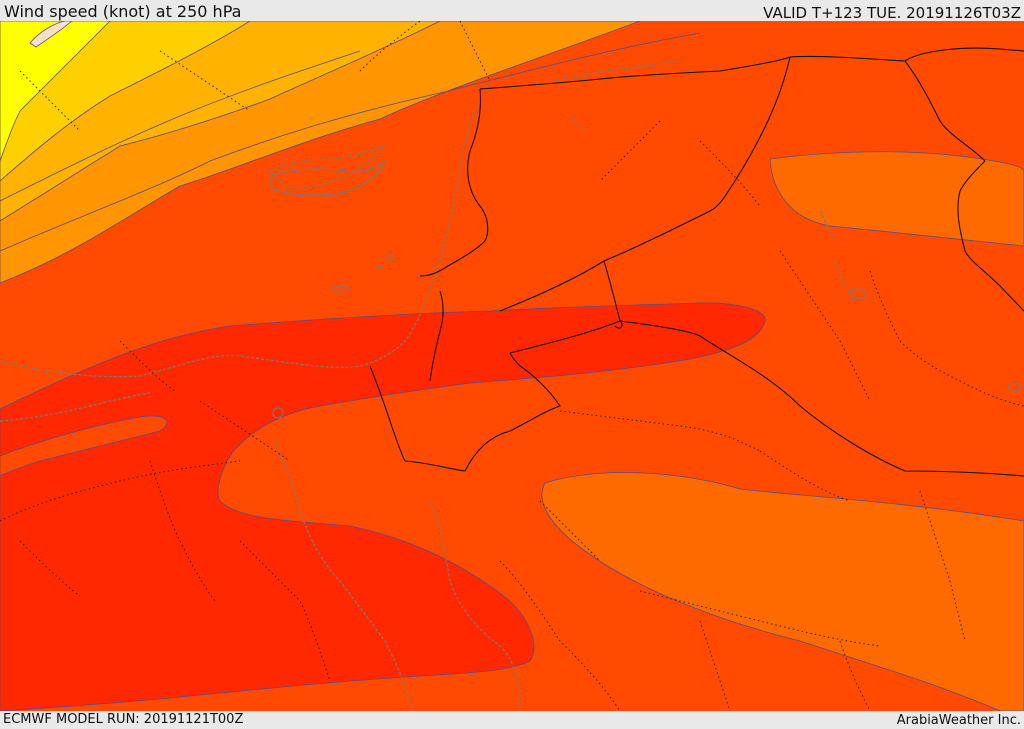 The image size is (1024, 729). I want to click on credit-label: ArabiaWeather Inc., so click(958, 720).